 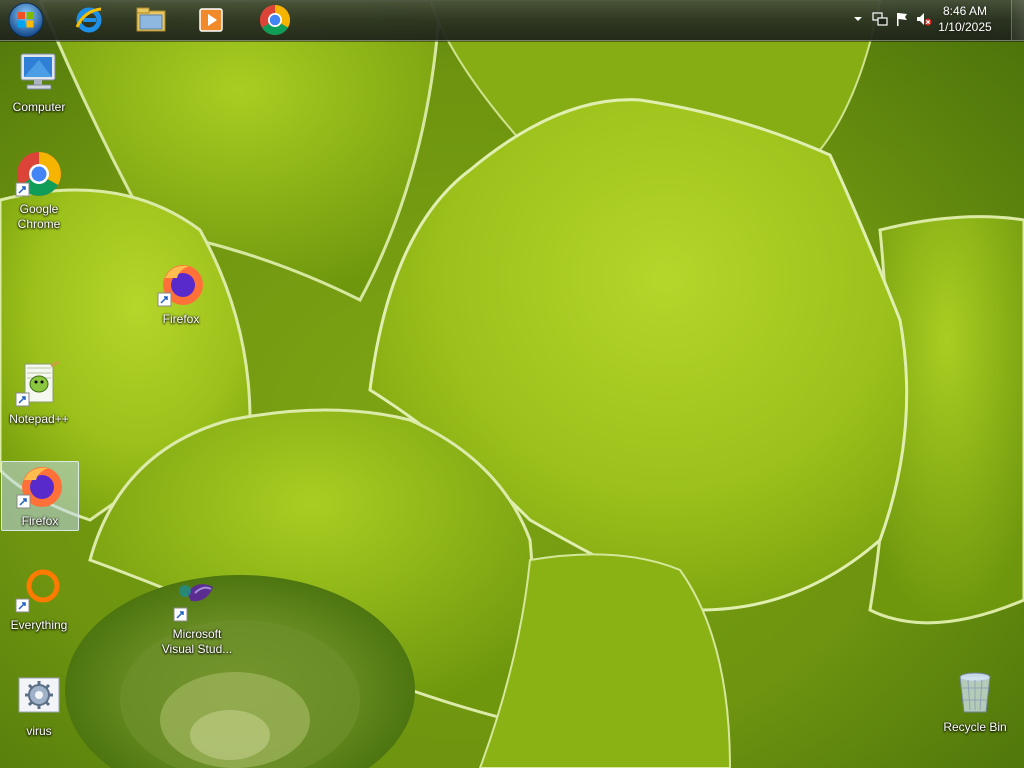 I want to click on start-button, so click(x=26, y=20).